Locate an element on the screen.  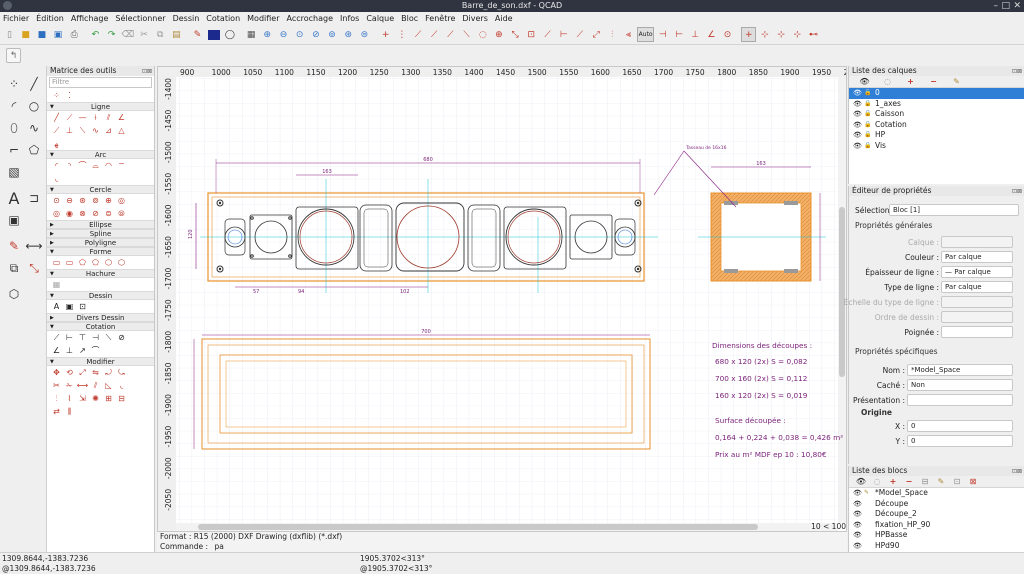
ellipse-tool-icon: ⬯ is located at coordinates (14, 128).